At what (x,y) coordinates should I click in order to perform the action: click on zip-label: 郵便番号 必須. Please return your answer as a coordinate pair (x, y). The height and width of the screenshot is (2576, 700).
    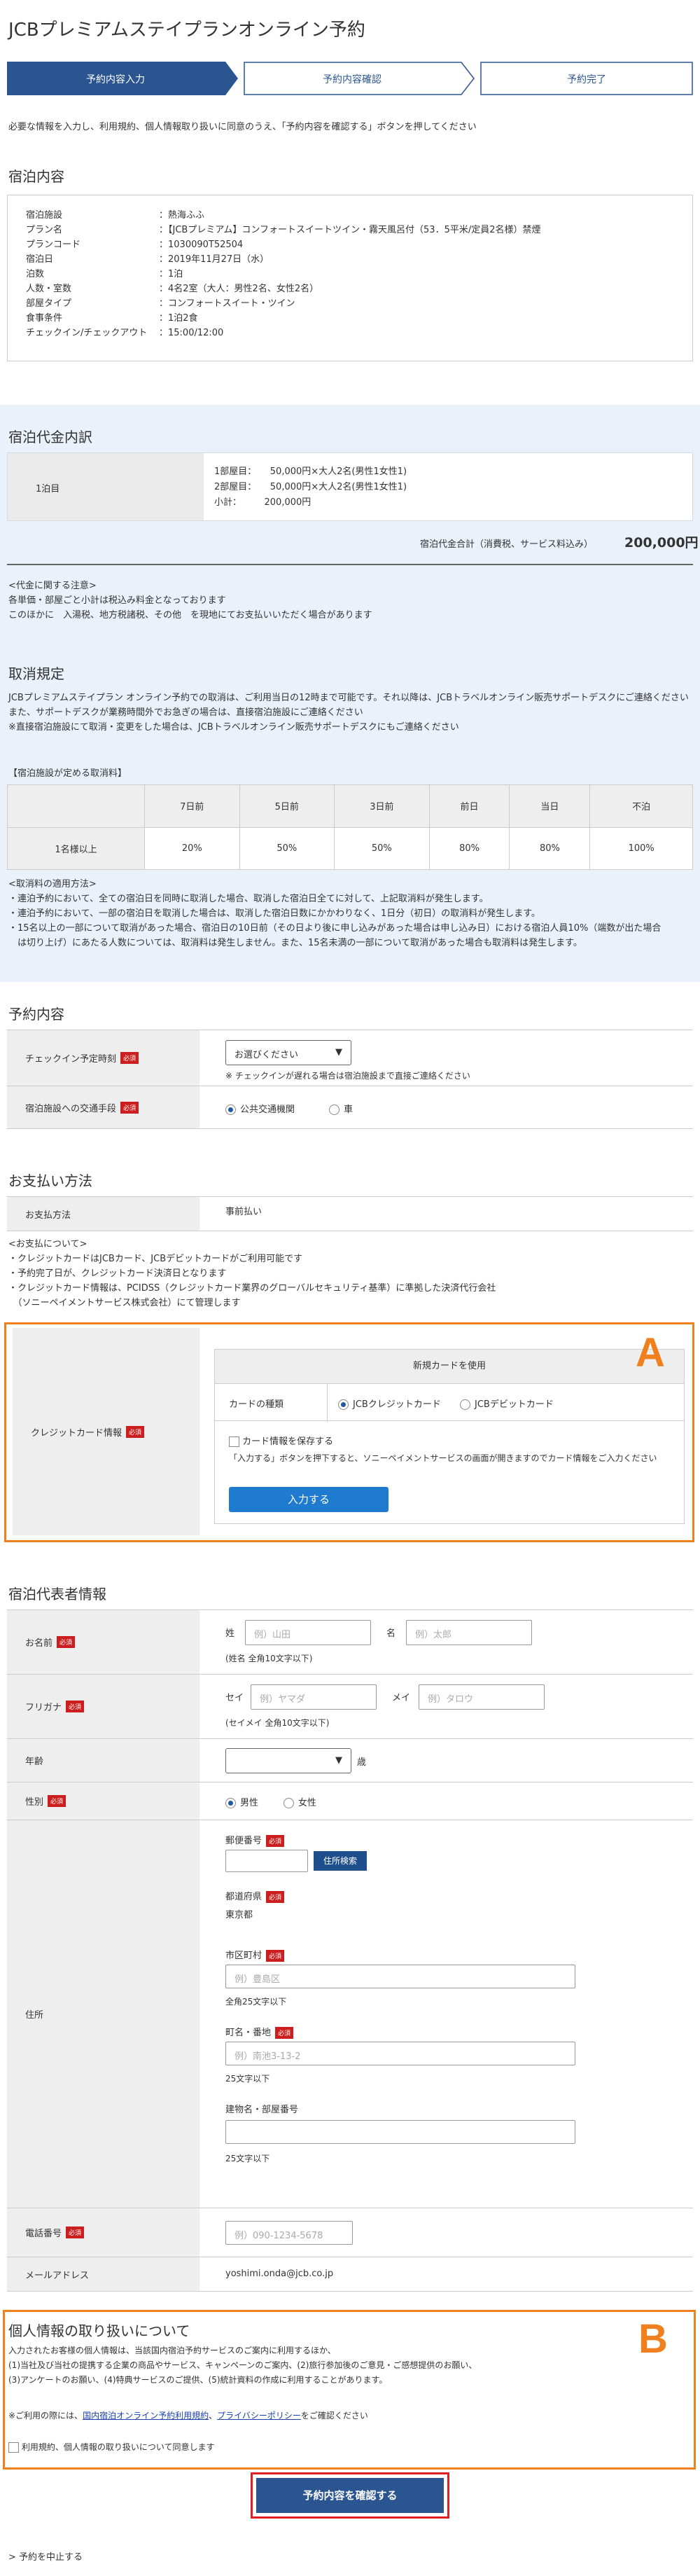
    Looking at the image, I should click on (255, 1840).